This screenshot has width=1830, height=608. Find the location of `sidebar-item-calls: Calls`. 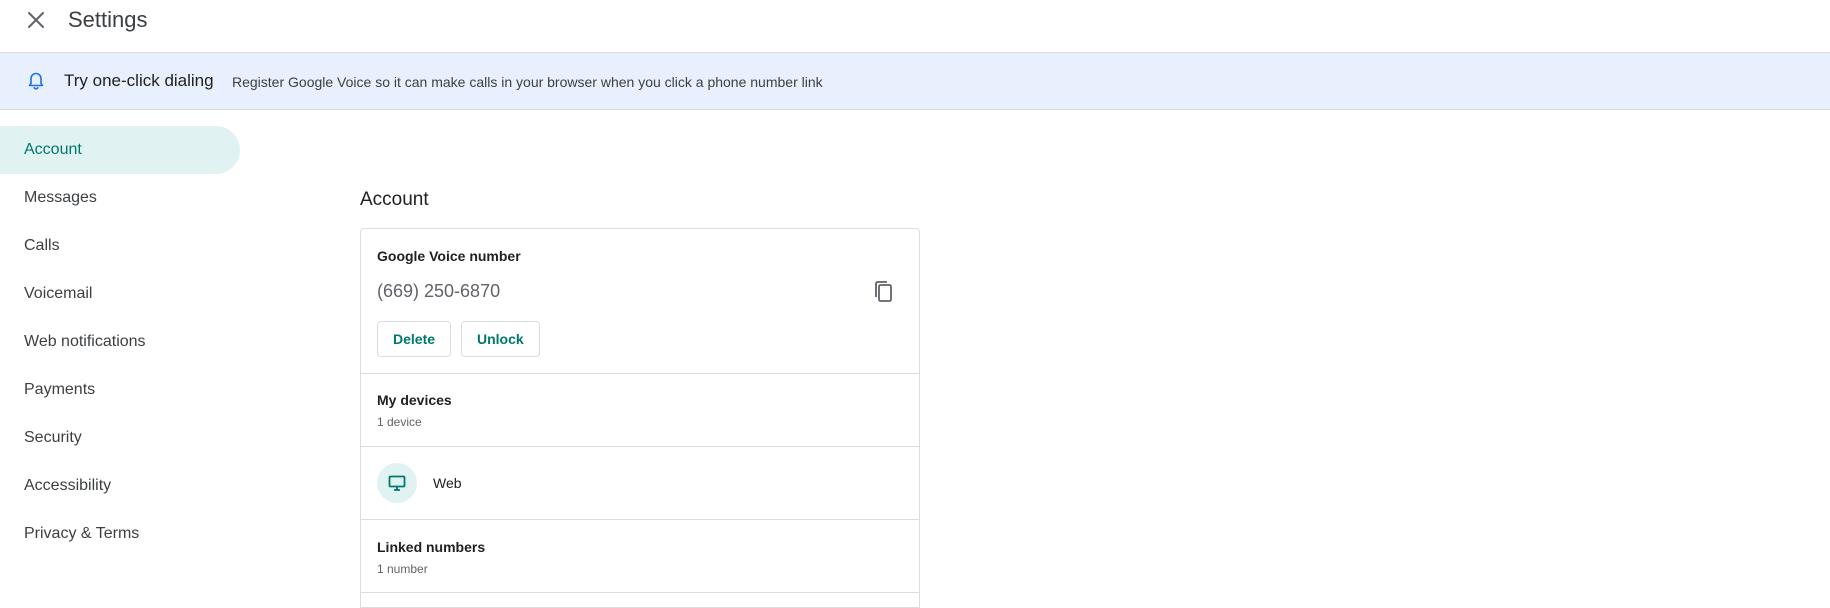

sidebar-item-calls: Calls is located at coordinates (120, 246).